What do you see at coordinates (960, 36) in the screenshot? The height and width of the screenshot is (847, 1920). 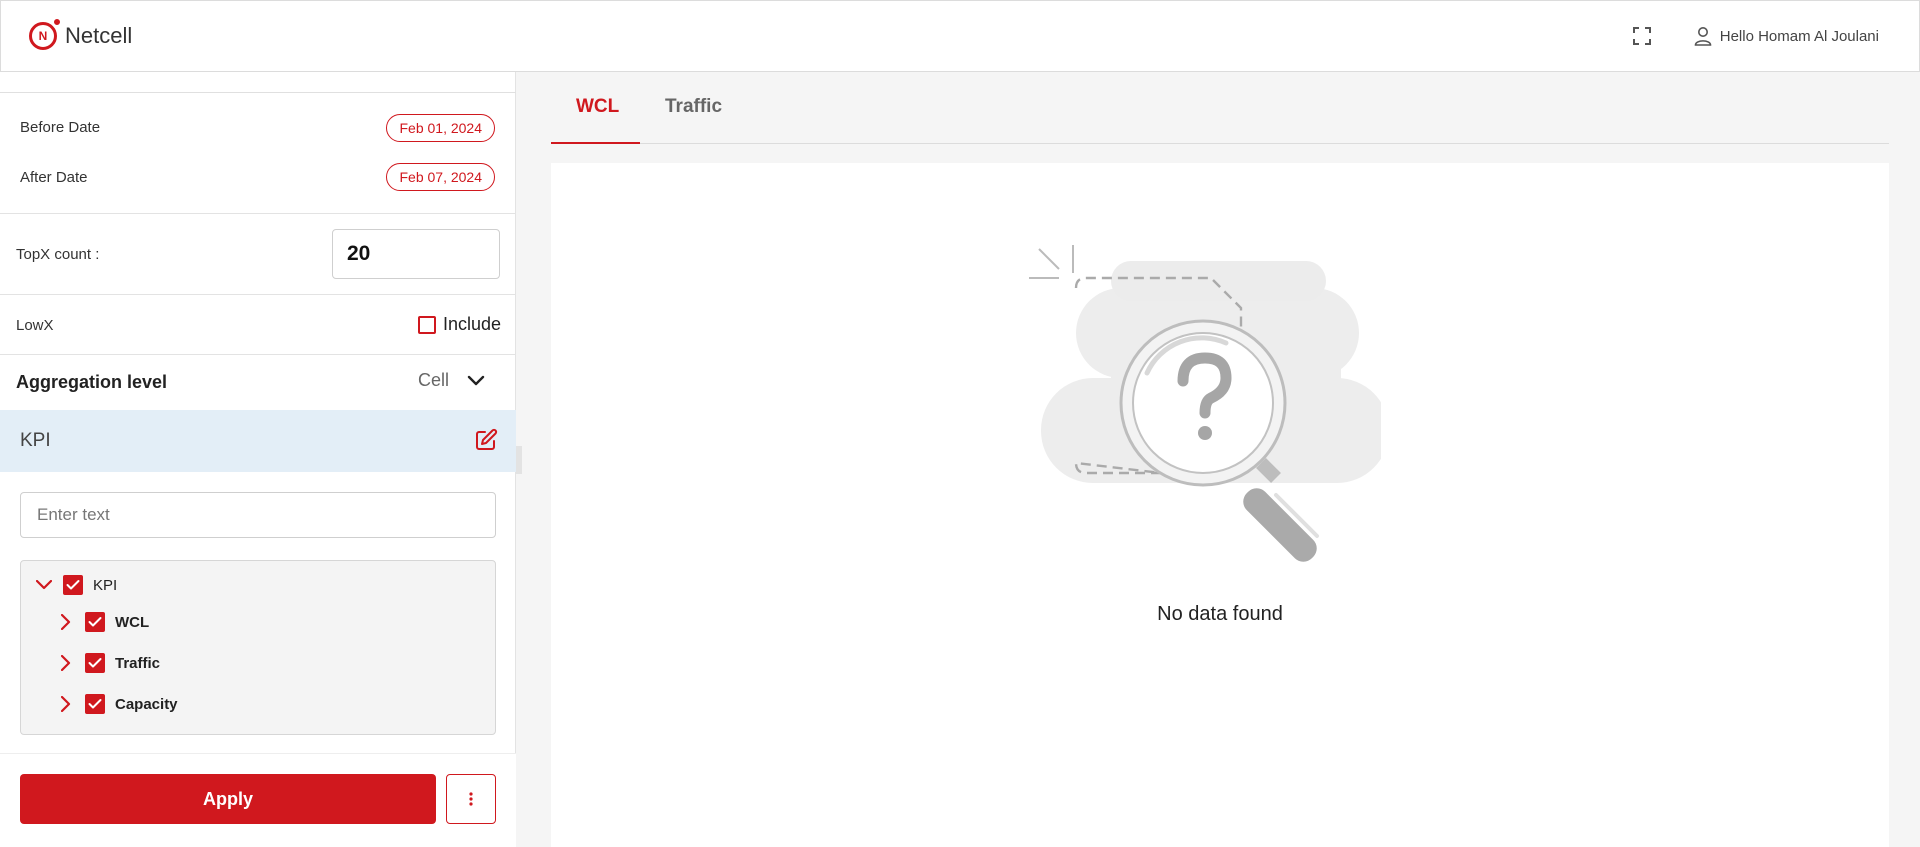 I see `top-header: N Netcell Hello Homam Al Joulani` at bounding box center [960, 36].